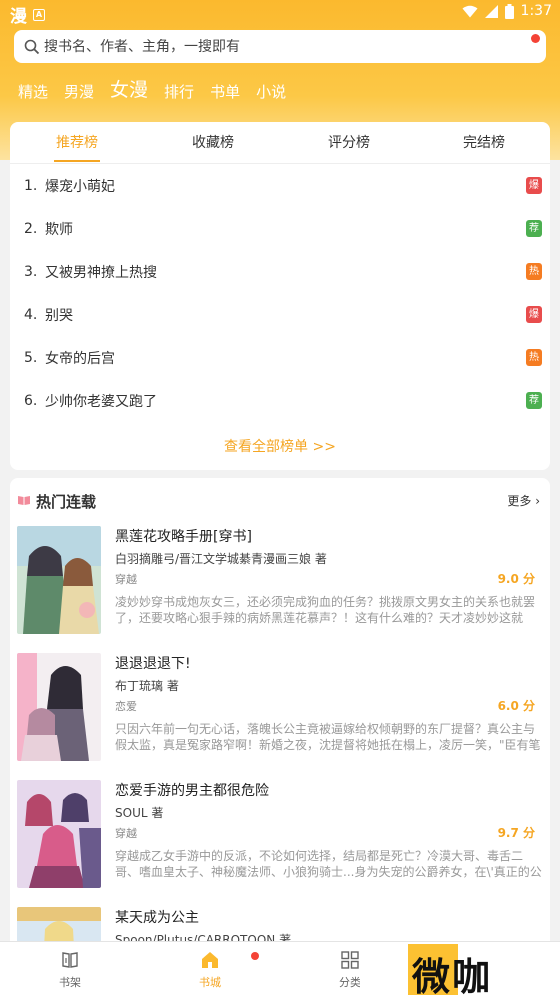  What do you see at coordinates (77, 161) in the screenshot?
I see `active-tab-indicator` at bounding box center [77, 161].